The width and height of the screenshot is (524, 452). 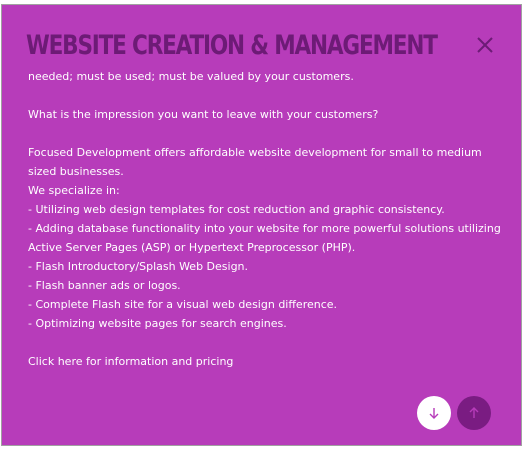 What do you see at coordinates (104, 285) in the screenshot?
I see `list-item: - Flash banner ads or logos.` at bounding box center [104, 285].